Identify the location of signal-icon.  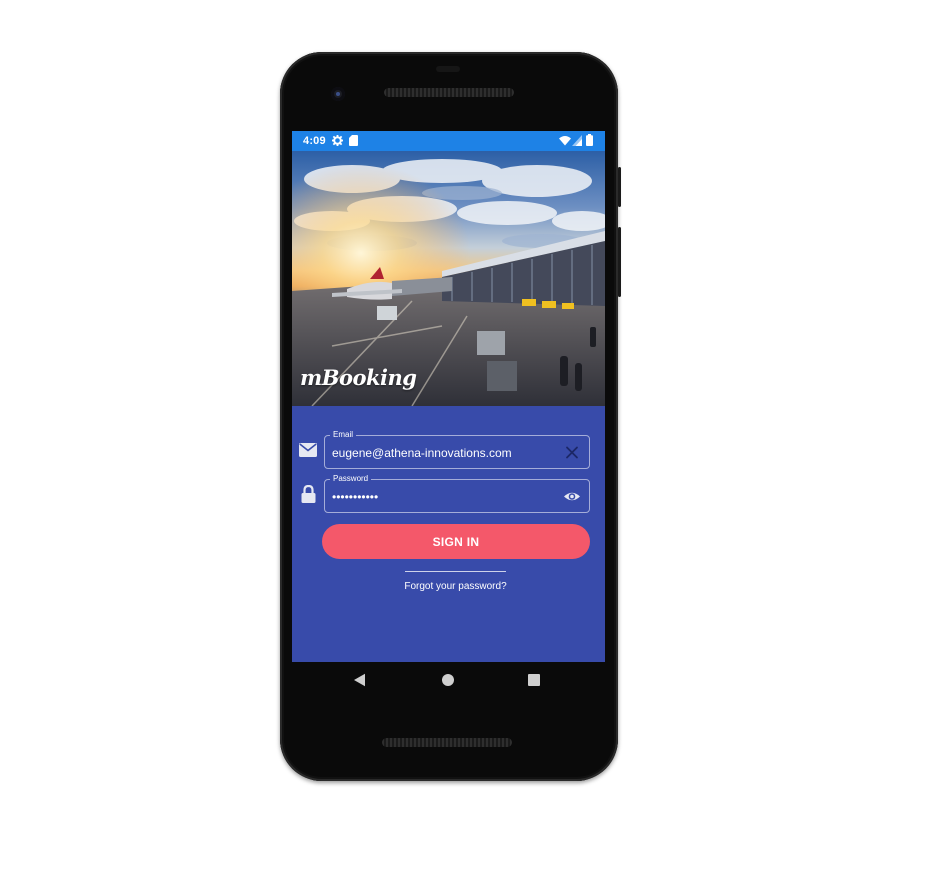
(577, 140).